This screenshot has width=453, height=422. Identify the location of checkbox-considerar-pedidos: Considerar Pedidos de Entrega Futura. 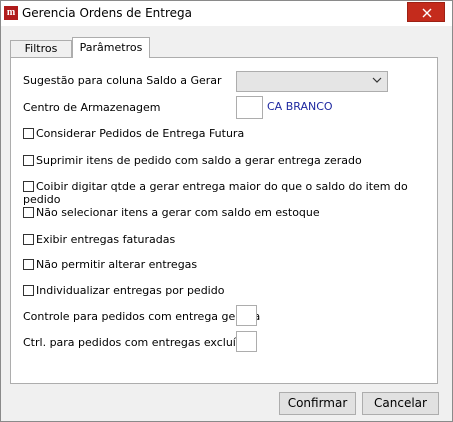
(133, 133).